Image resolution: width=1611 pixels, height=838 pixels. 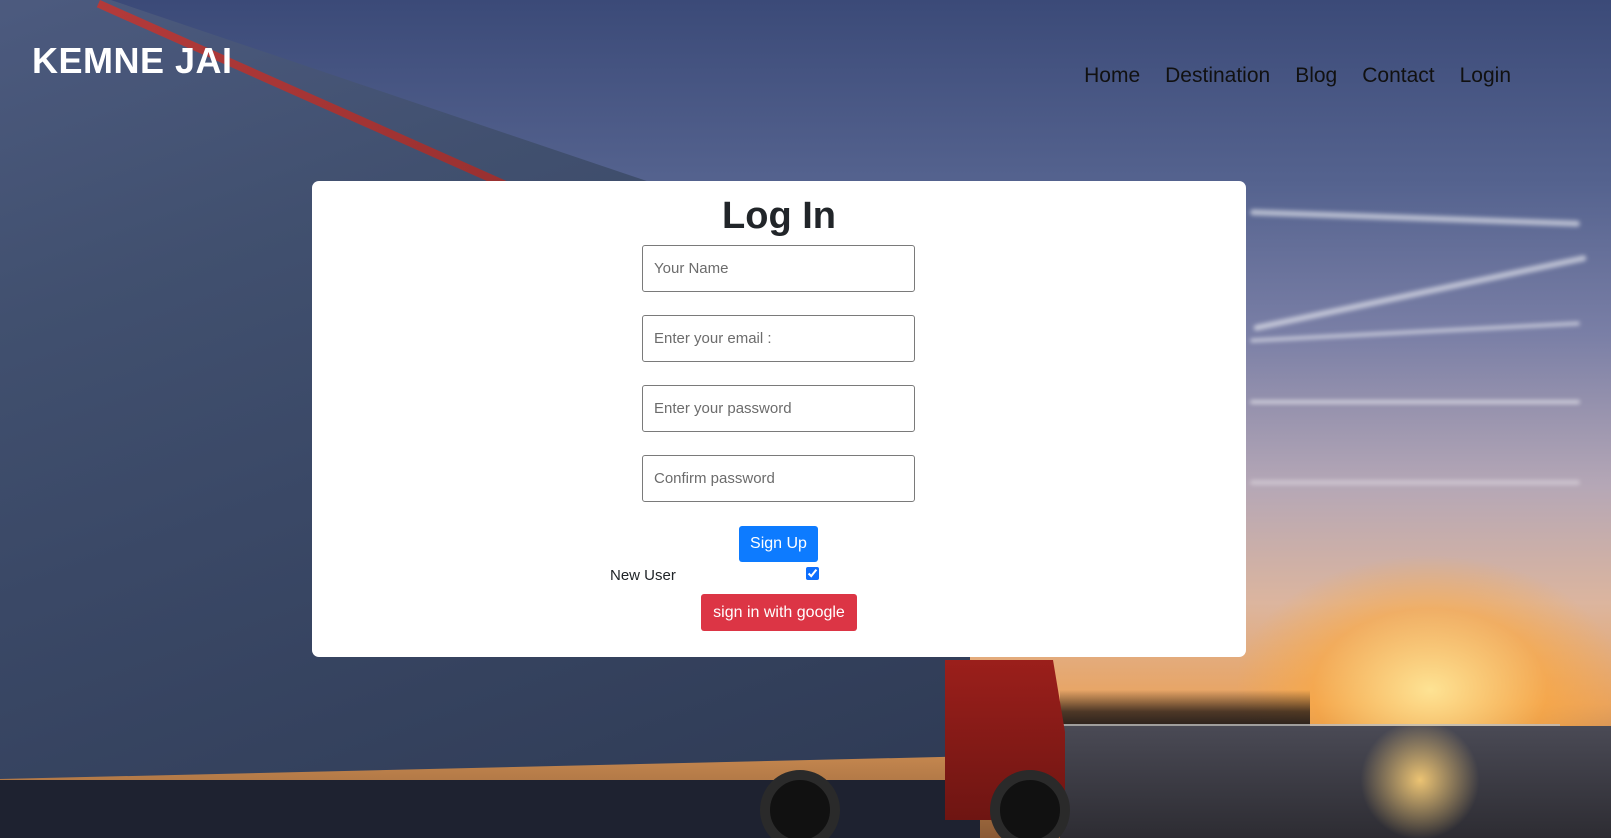 I want to click on new-user-checkbox, so click(x=812, y=573).